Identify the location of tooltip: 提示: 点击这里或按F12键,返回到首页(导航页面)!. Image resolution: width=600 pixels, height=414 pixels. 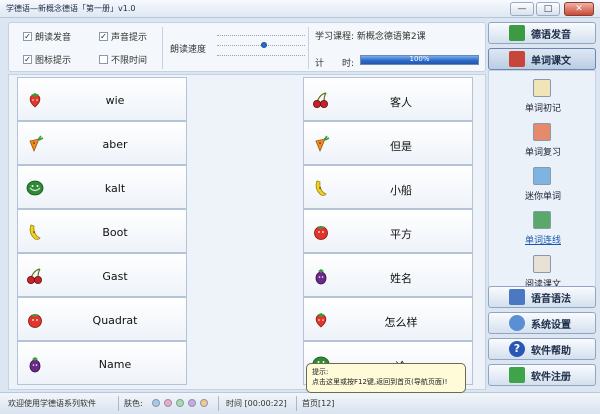
(386, 378).